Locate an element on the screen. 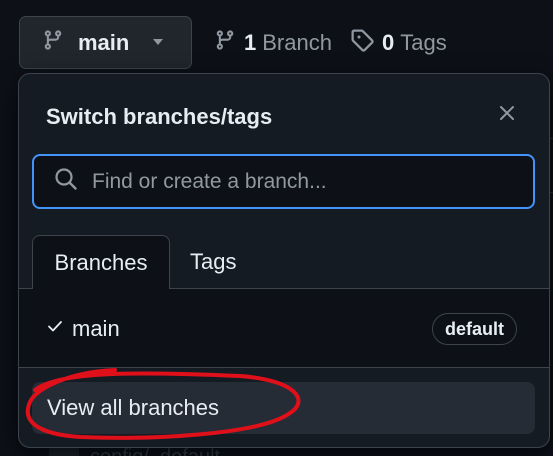 Image resolution: width=553 pixels, height=456 pixels. x-icon is located at coordinates (507, 115).